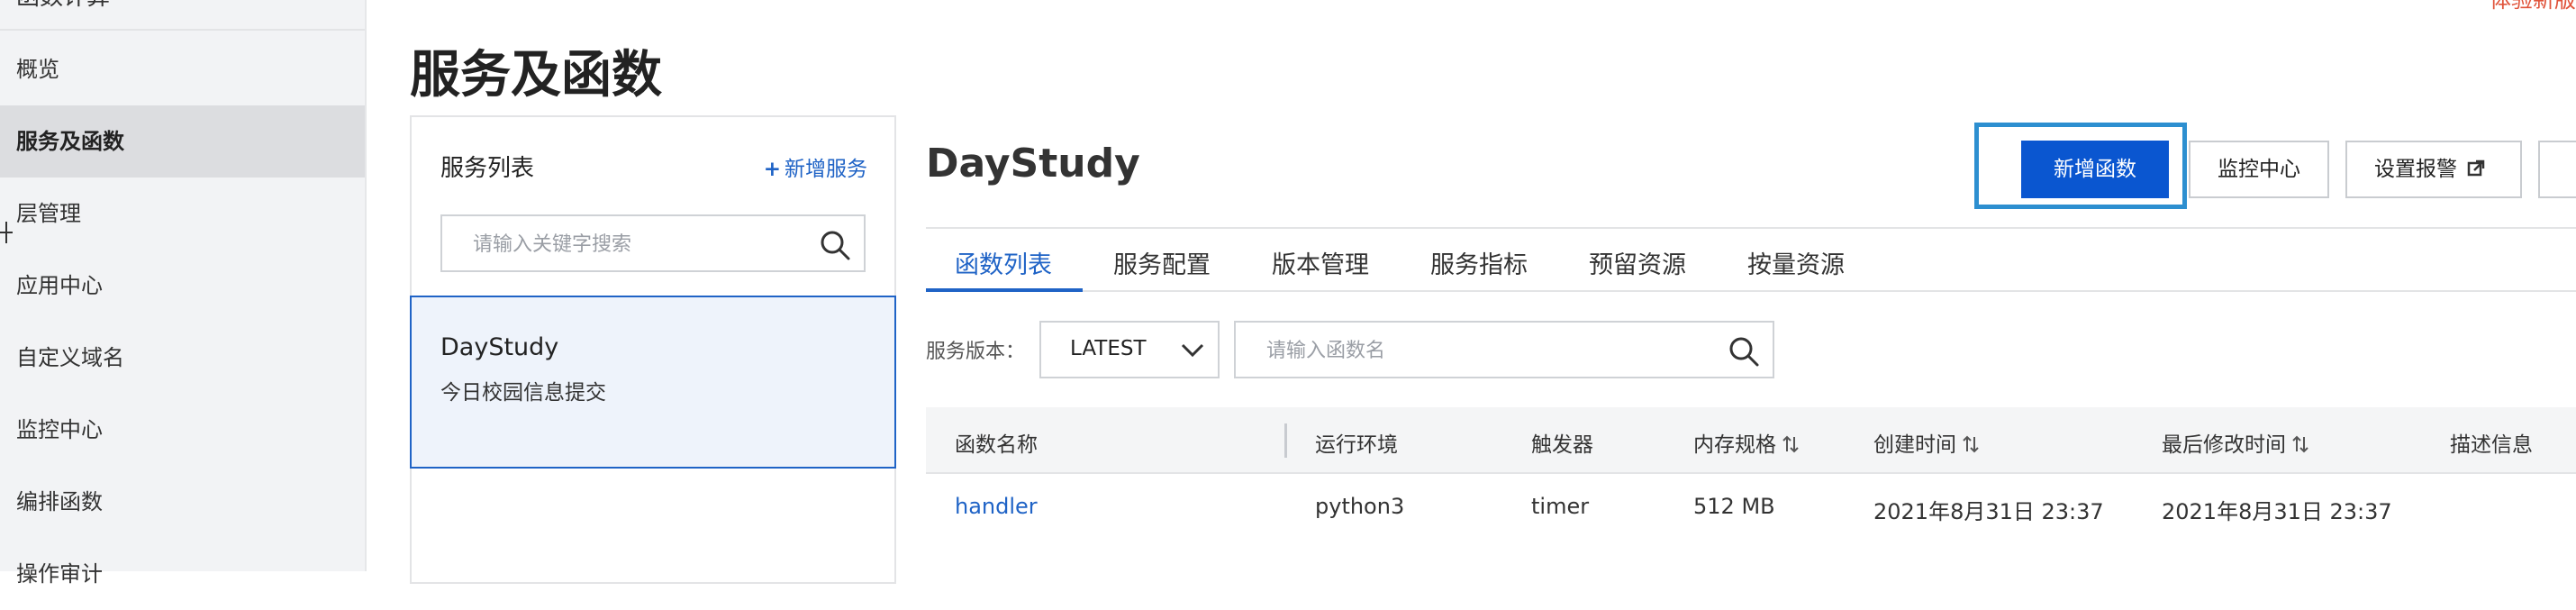 The image size is (2576, 610). What do you see at coordinates (653, 382) in the screenshot?
I see `service-list-item: DayStudy 今日校园信息提交` at bounding box center [653, 382].